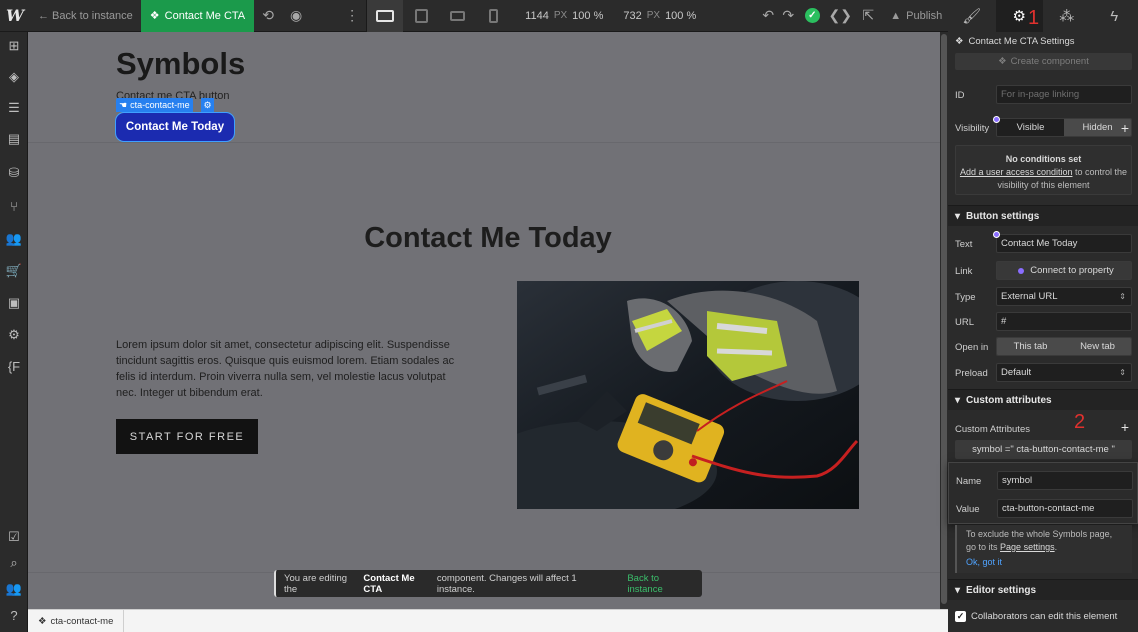 The width and height of the screenshot is (1138, 632). Describe the element at coordinates (14, 366) in the screenshot. I see `custom-code-icon: {F` at that location.